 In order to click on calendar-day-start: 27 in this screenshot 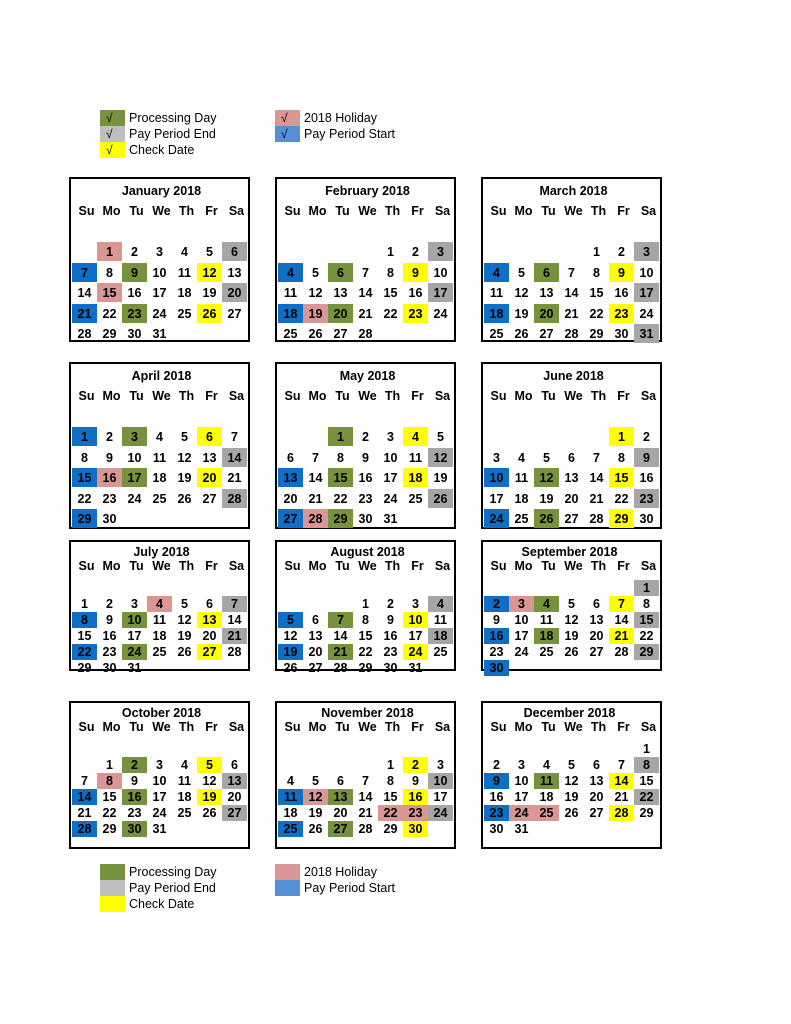, I will do `click(290, 518)`.